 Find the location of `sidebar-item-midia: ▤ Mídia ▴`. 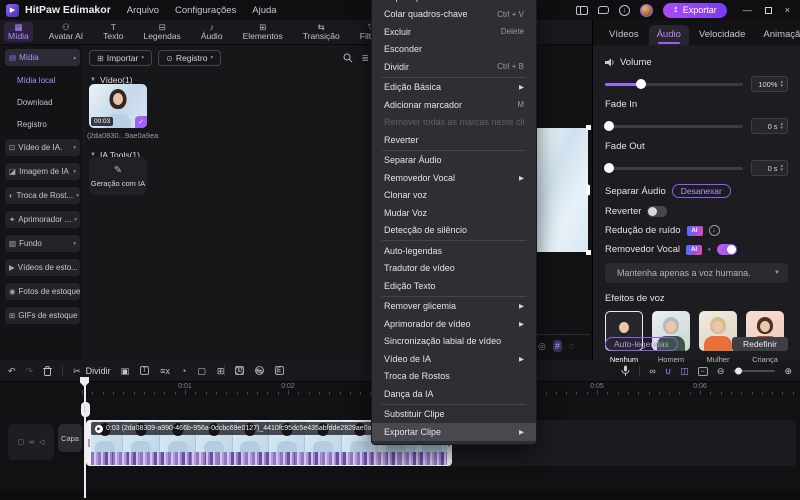

sidebar-item-midia: ▤ Mídia ▴ is located at coordinates (42, 57).